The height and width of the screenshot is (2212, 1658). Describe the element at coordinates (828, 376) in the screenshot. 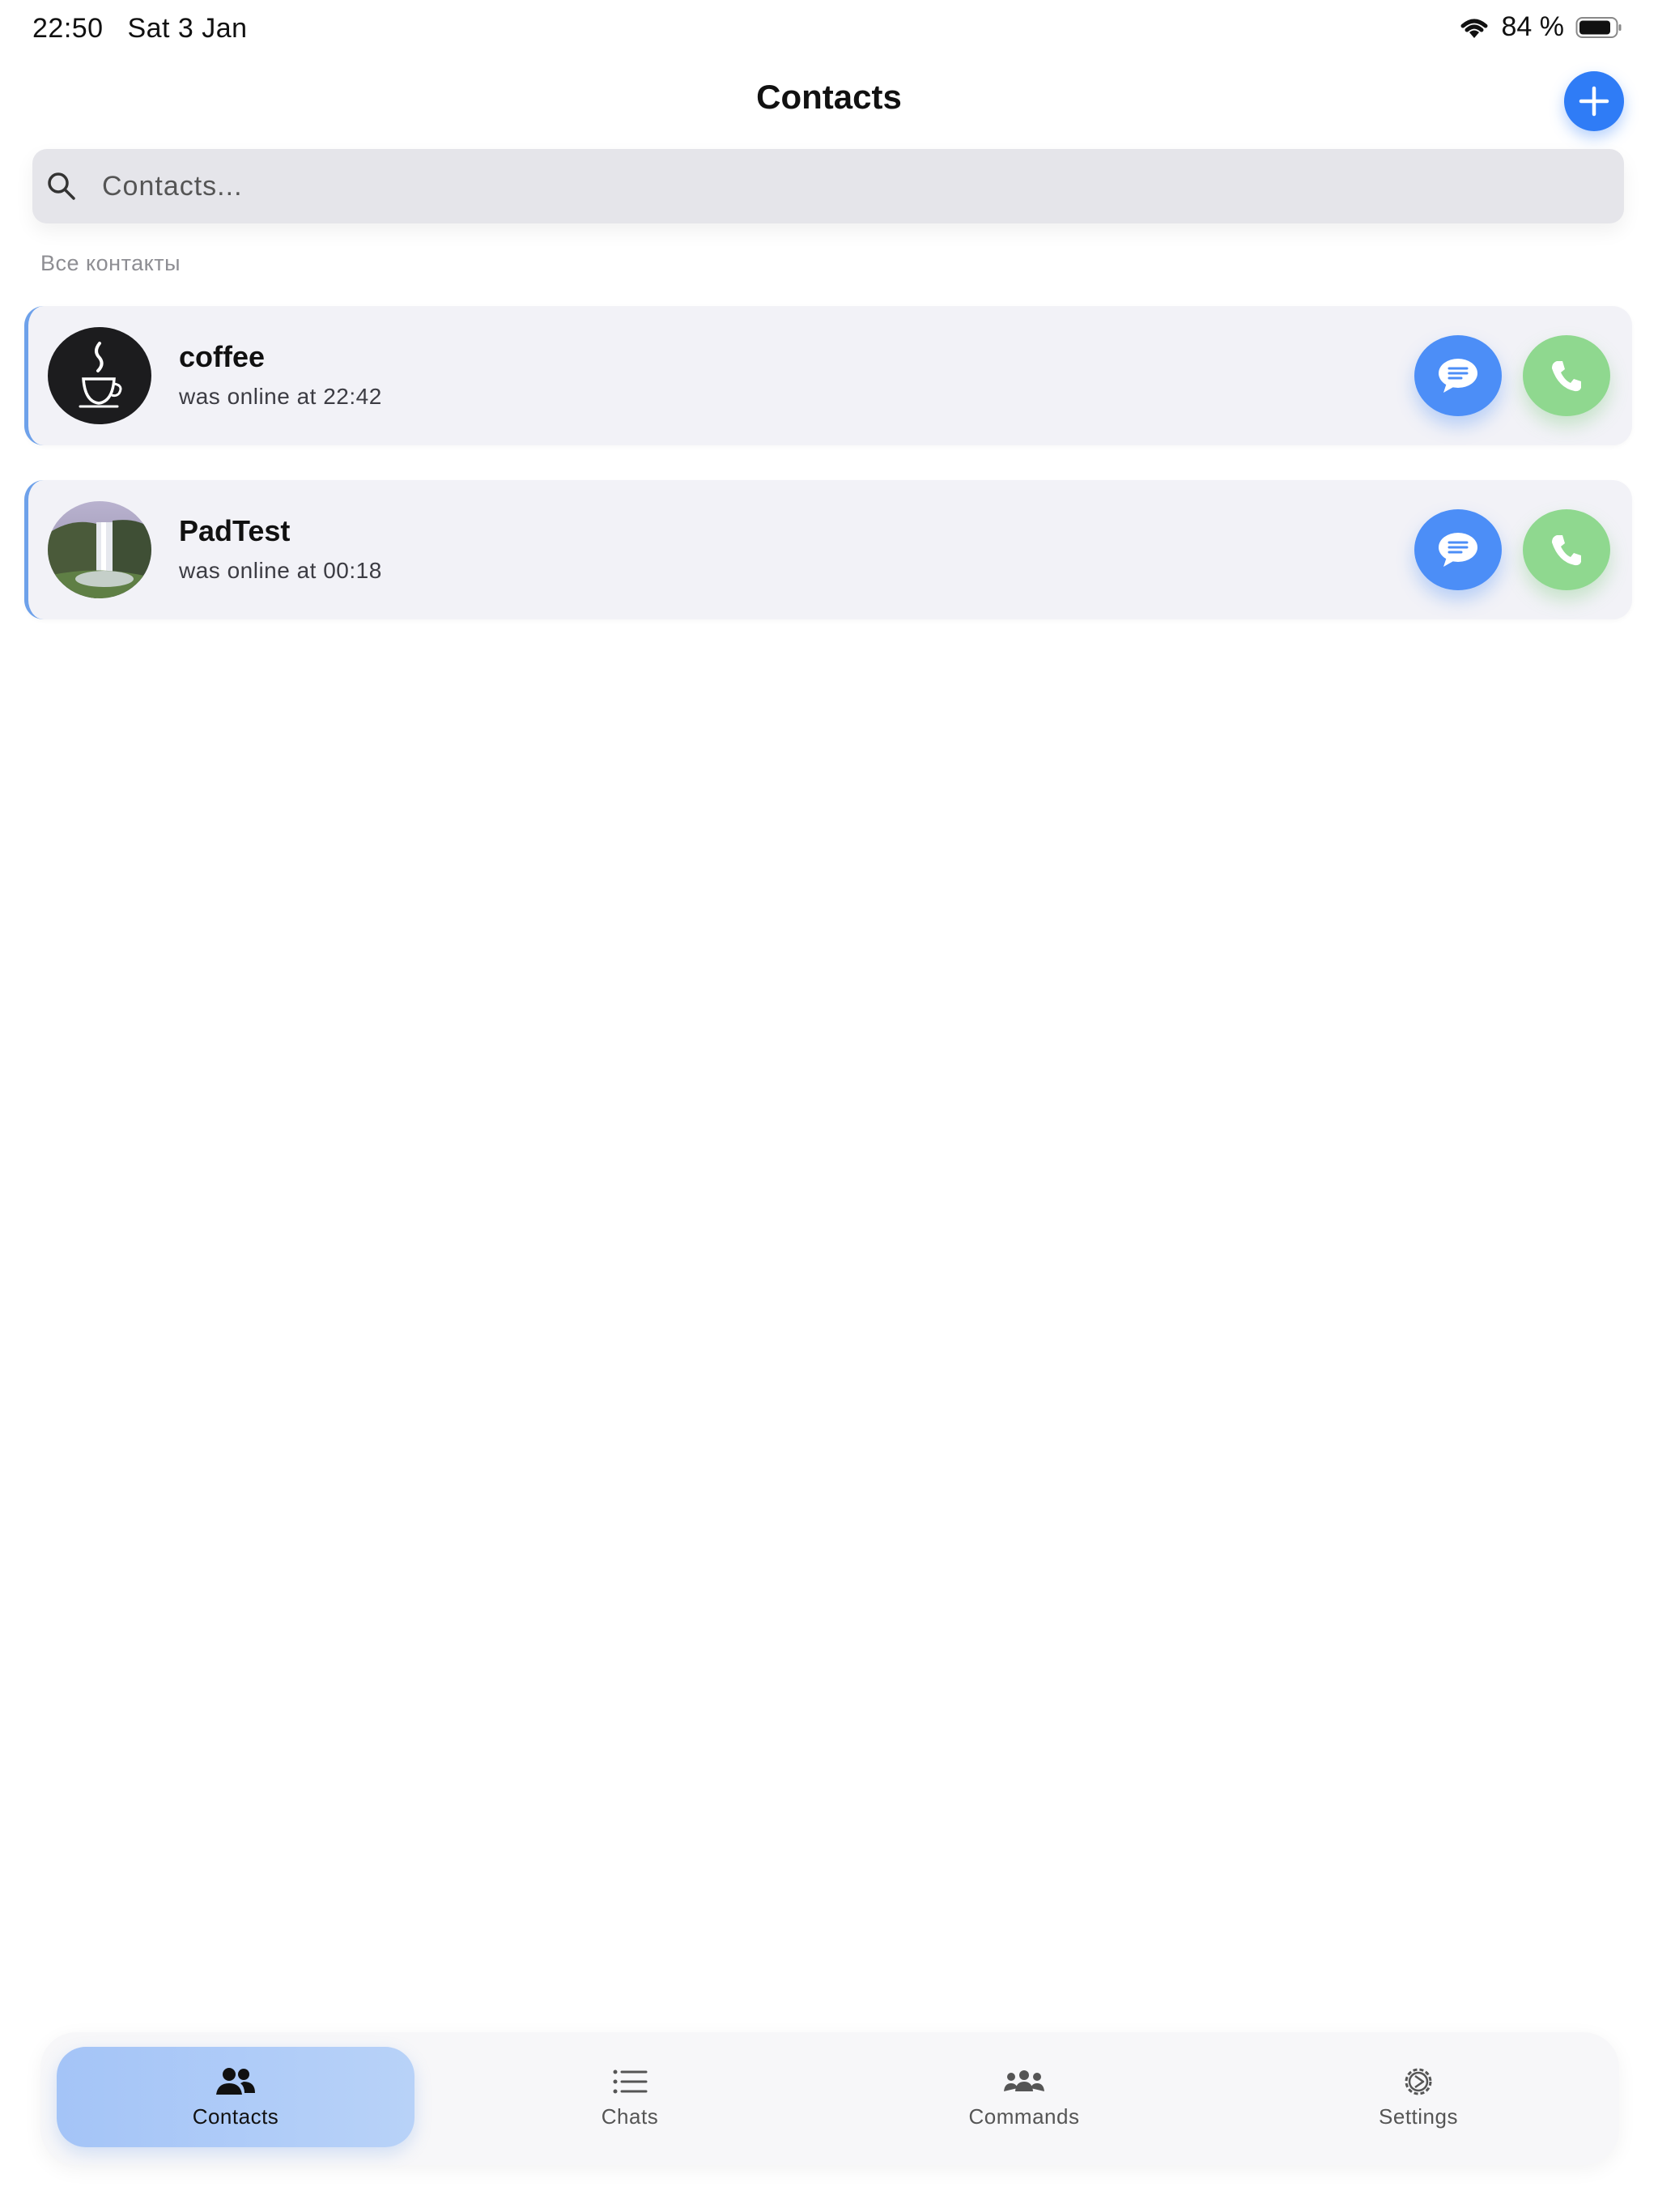

I see `contact-row: coffee was online at 22:42` at that location.